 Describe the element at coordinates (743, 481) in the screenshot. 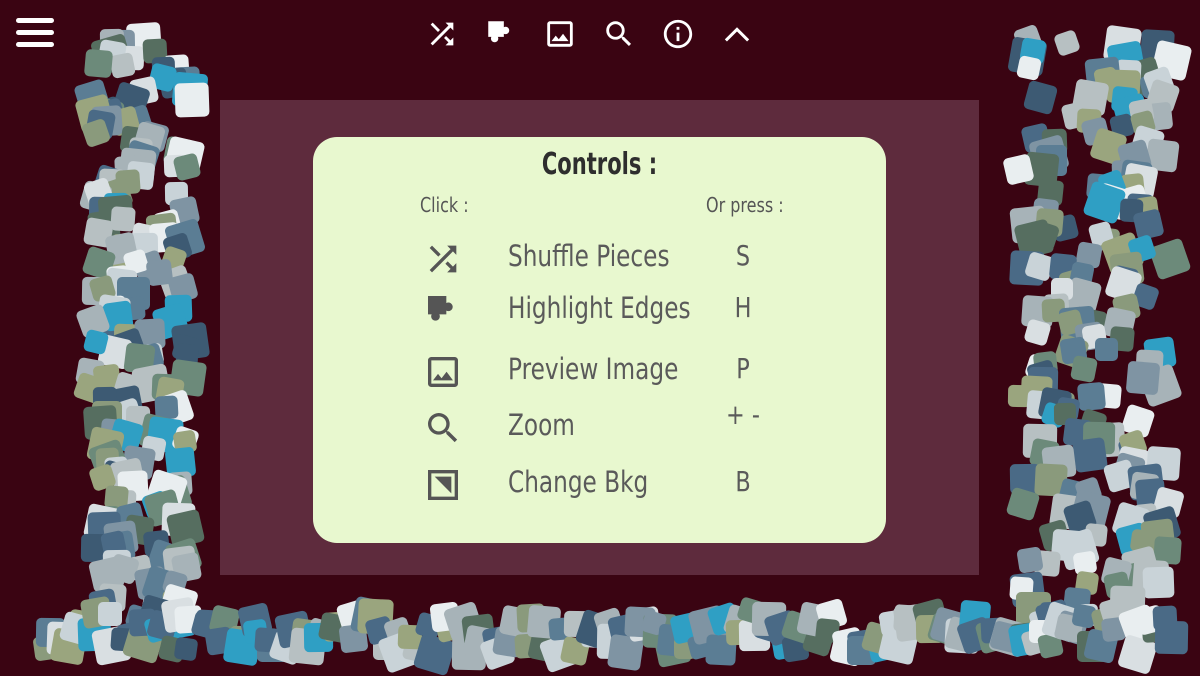

I see `control-key: B` at that location.